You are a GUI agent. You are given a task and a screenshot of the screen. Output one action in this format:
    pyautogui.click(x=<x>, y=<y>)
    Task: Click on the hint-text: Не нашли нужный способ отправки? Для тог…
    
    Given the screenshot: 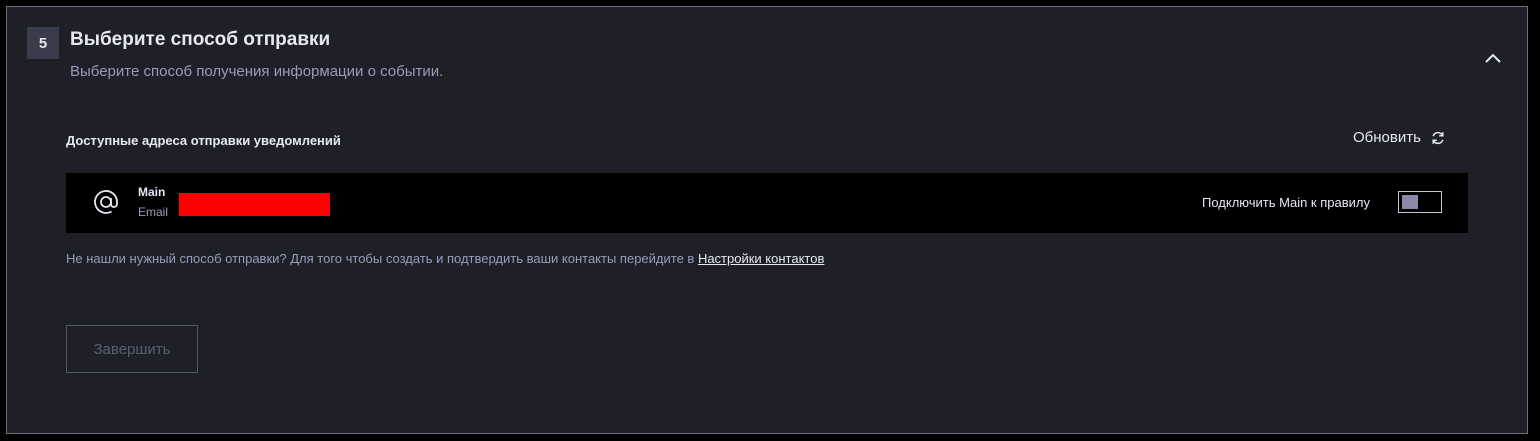 What is the action you would take?
    pyautogui.click(x=382, y=258)
    